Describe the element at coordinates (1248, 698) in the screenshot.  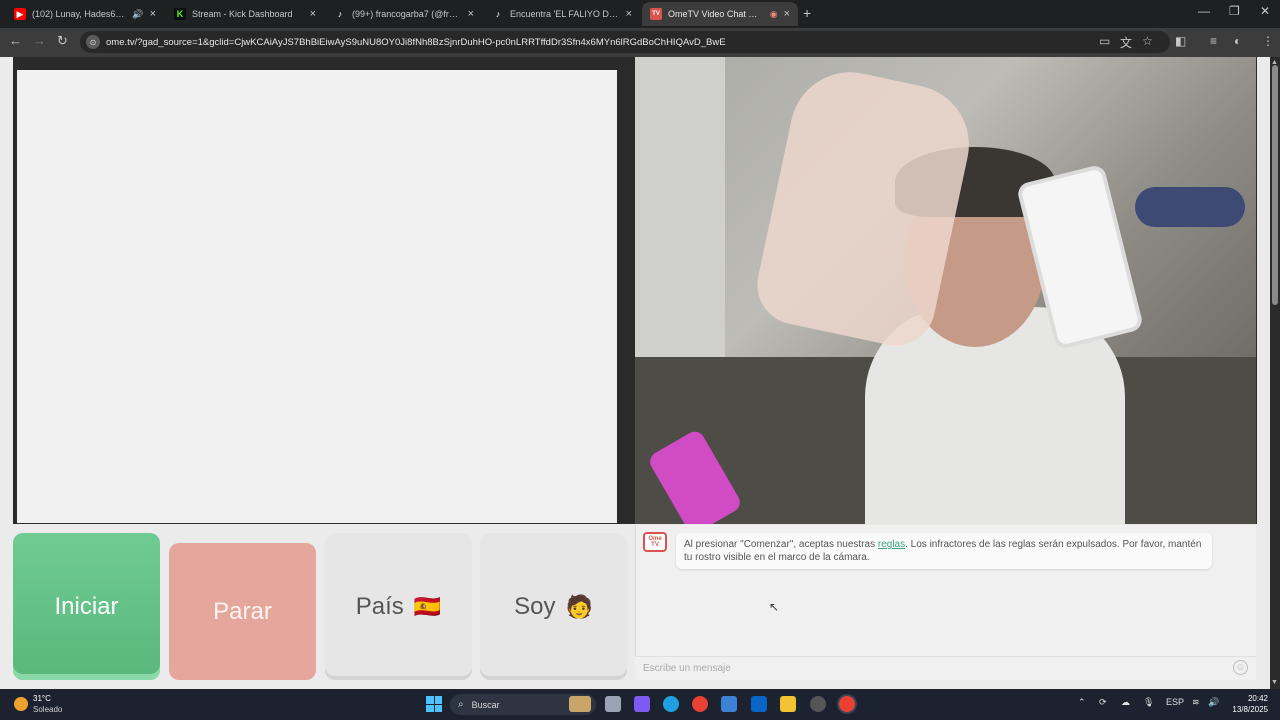
I see `clock-time: 20:42` at that location.